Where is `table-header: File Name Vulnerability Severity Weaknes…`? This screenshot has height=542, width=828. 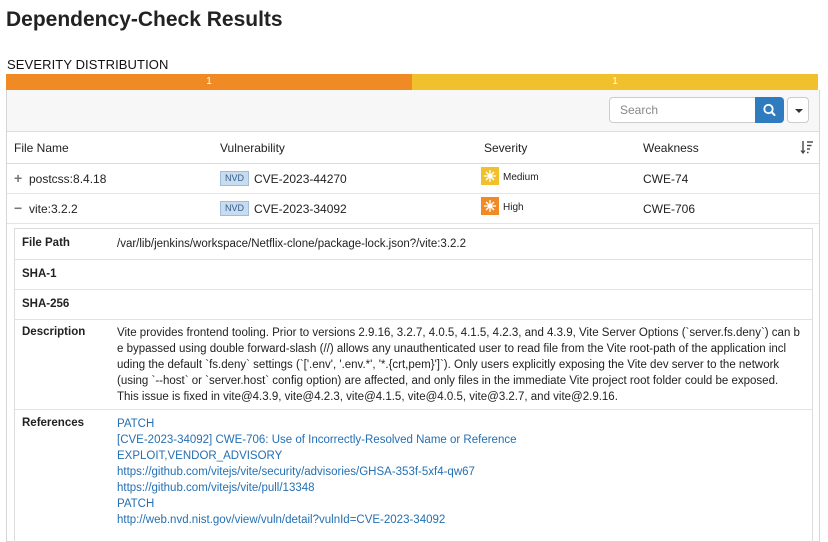
table-header: File Name Vulnerability Severity Weaknes… is located at coordinates (413, 148).